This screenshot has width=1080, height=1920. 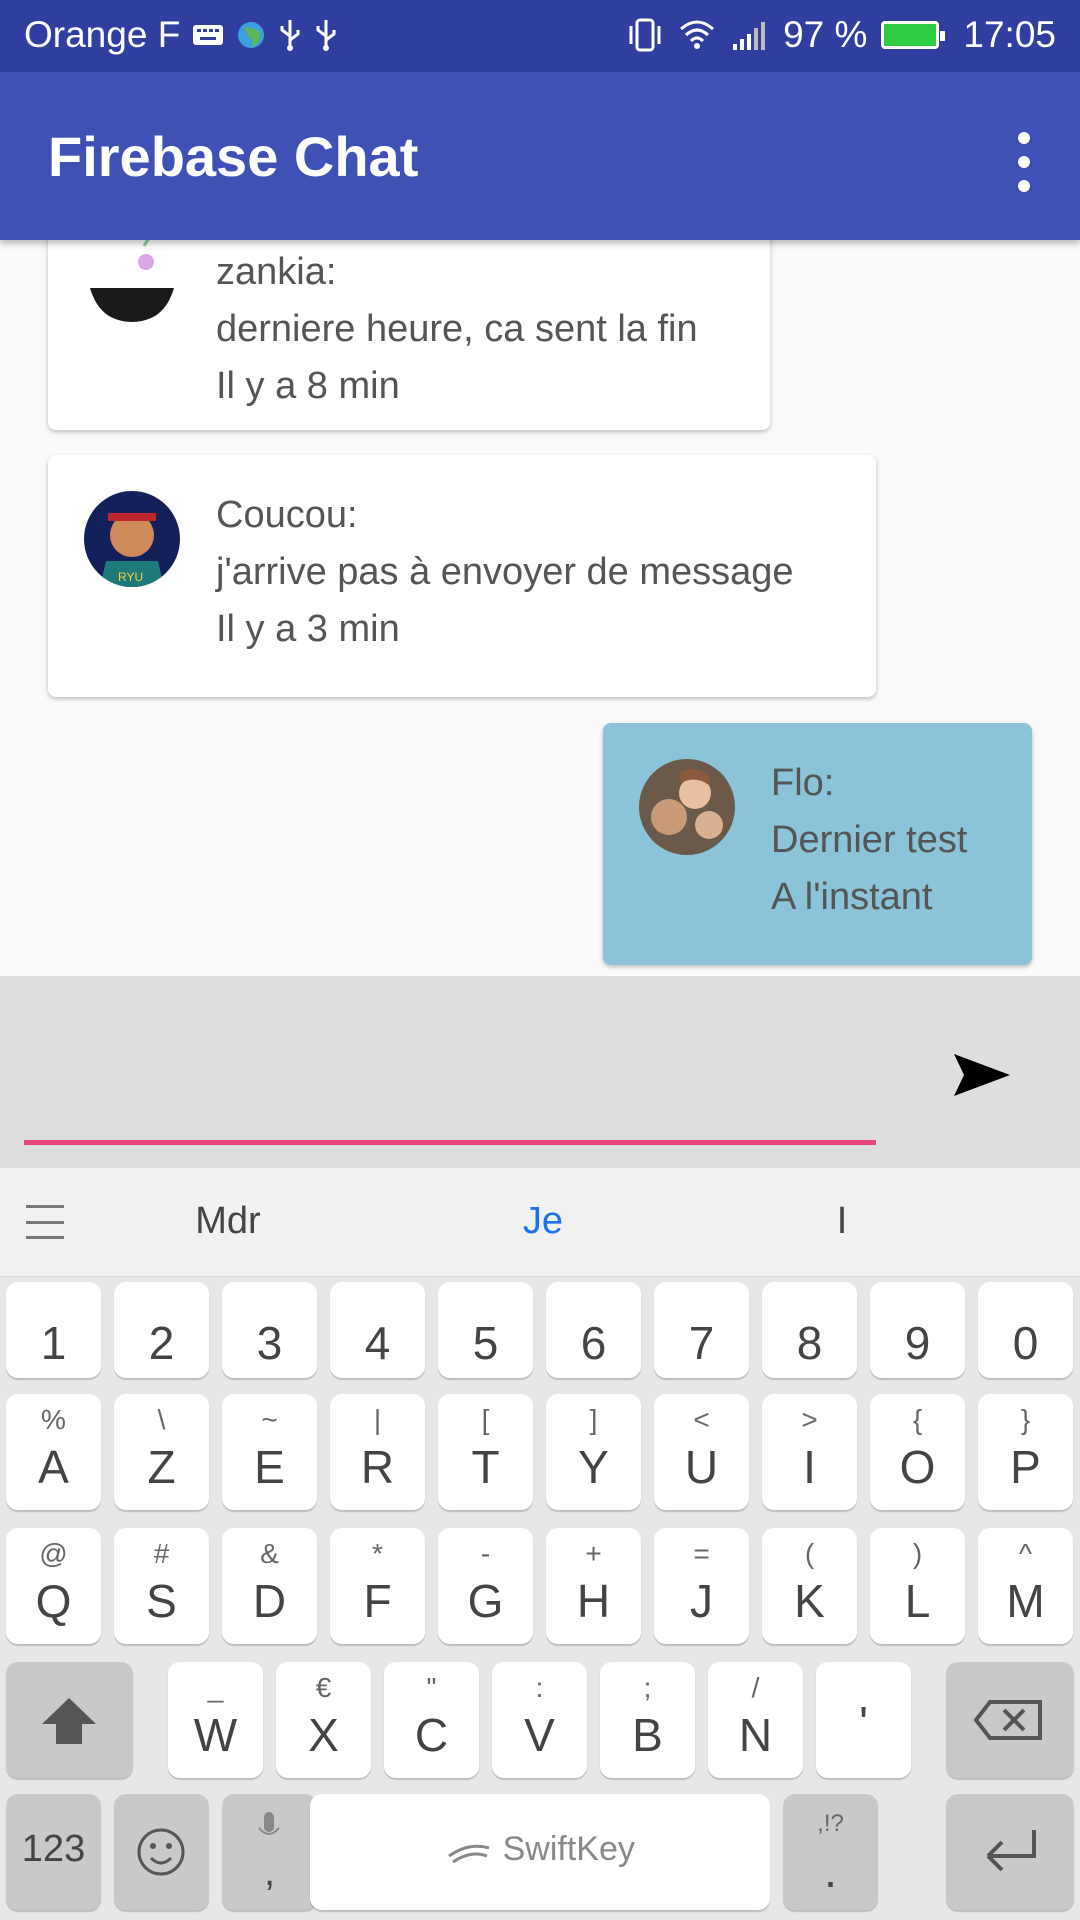 I want to click on space-key: SwiftKey, so click(x=540, y=1852).